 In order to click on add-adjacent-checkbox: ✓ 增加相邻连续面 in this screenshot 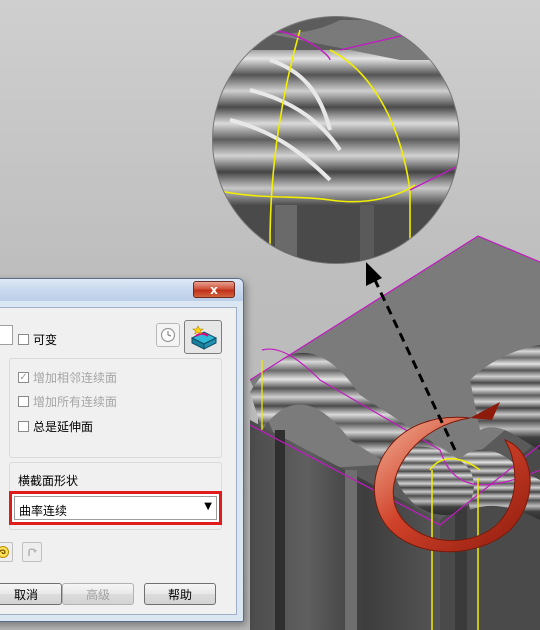, I will do `click(67, 377)`.